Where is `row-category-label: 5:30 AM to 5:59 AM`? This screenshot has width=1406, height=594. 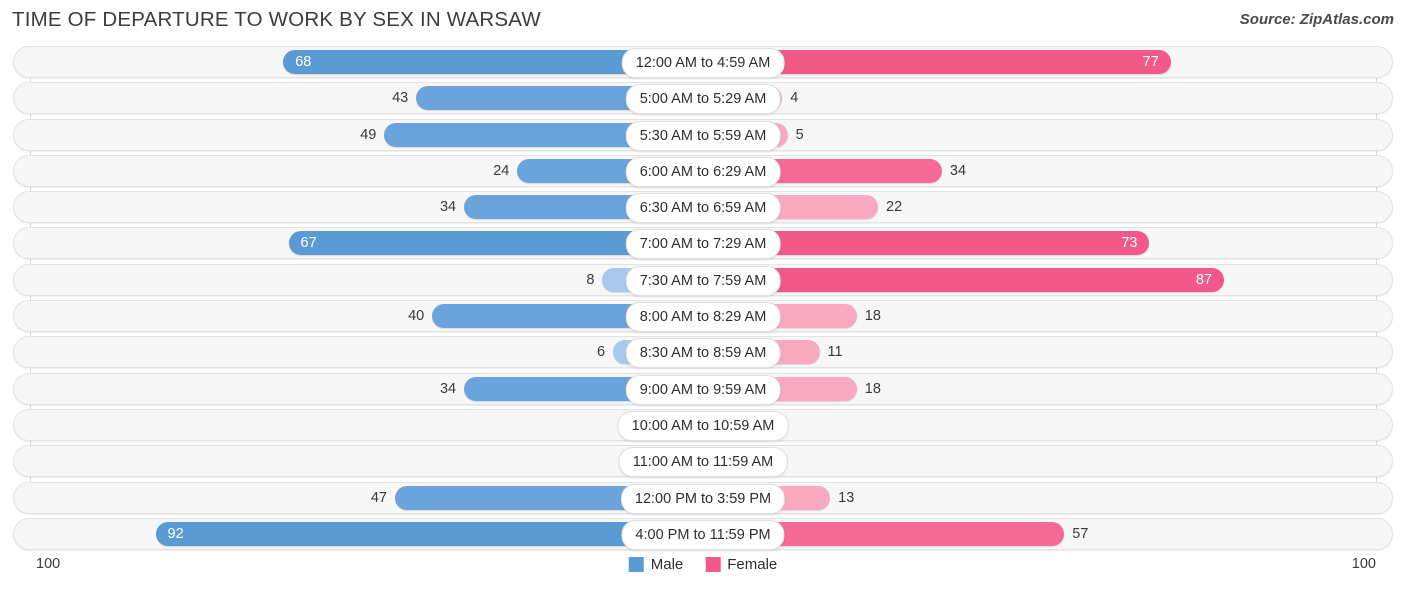
row-category-label: 5:30 AM to 5:59 AM is located at coordinates (703, 135).